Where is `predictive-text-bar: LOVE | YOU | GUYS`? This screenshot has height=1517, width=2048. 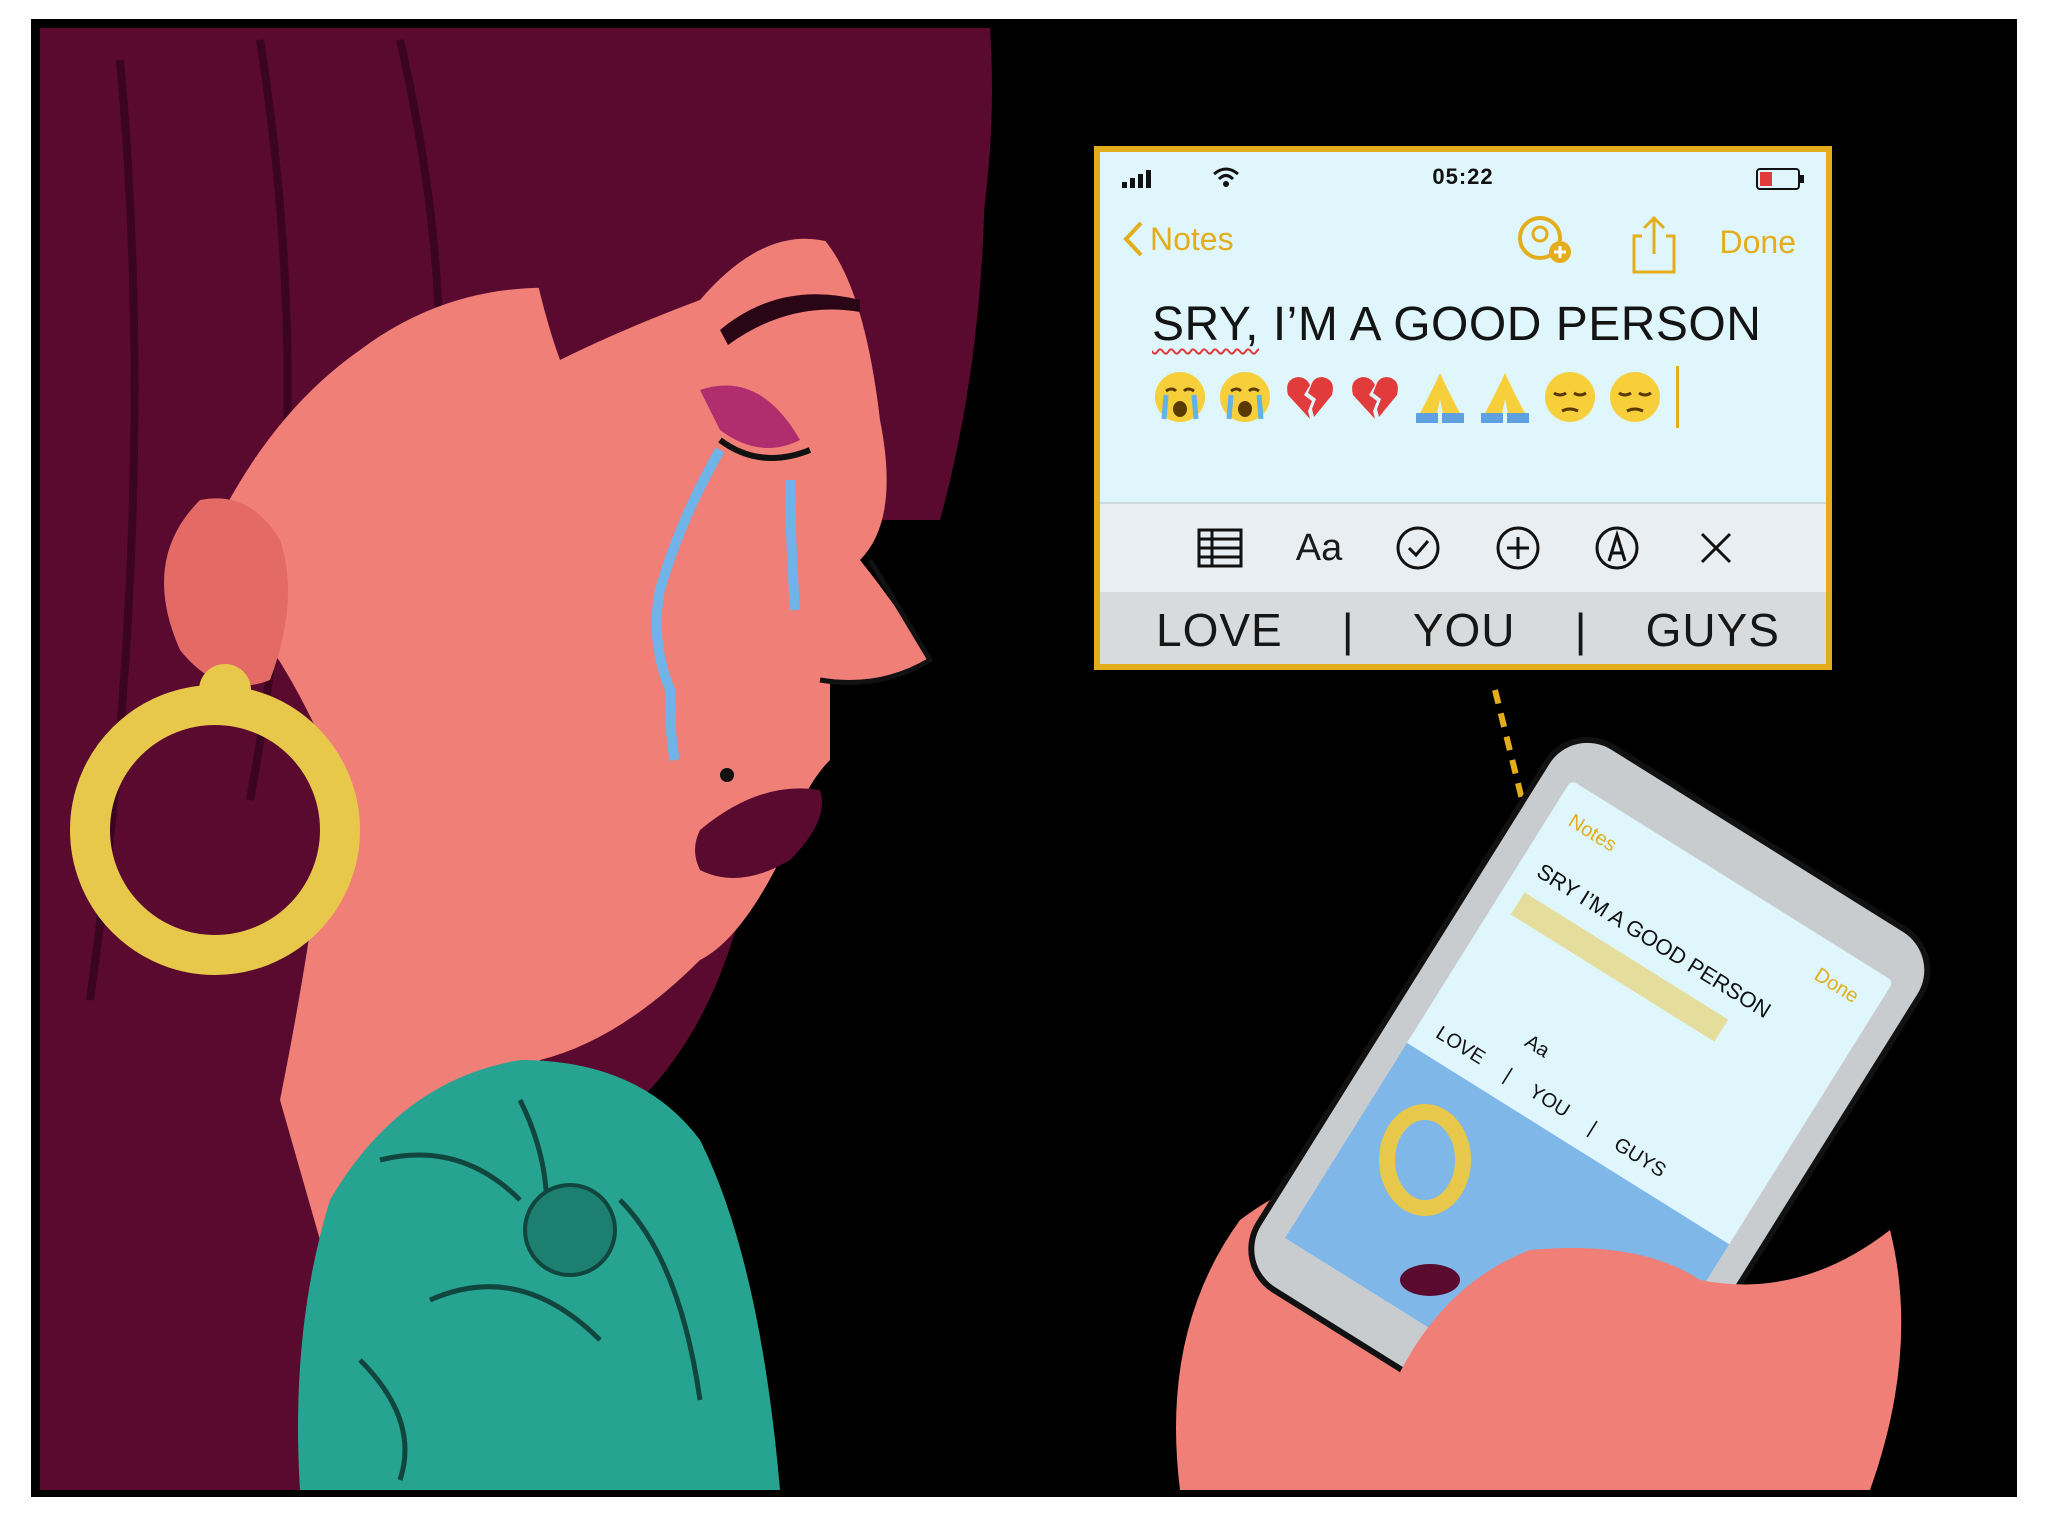
predictive-text-bar: LOVE | YOU | GUYS is located at coordinates (1463, 628).